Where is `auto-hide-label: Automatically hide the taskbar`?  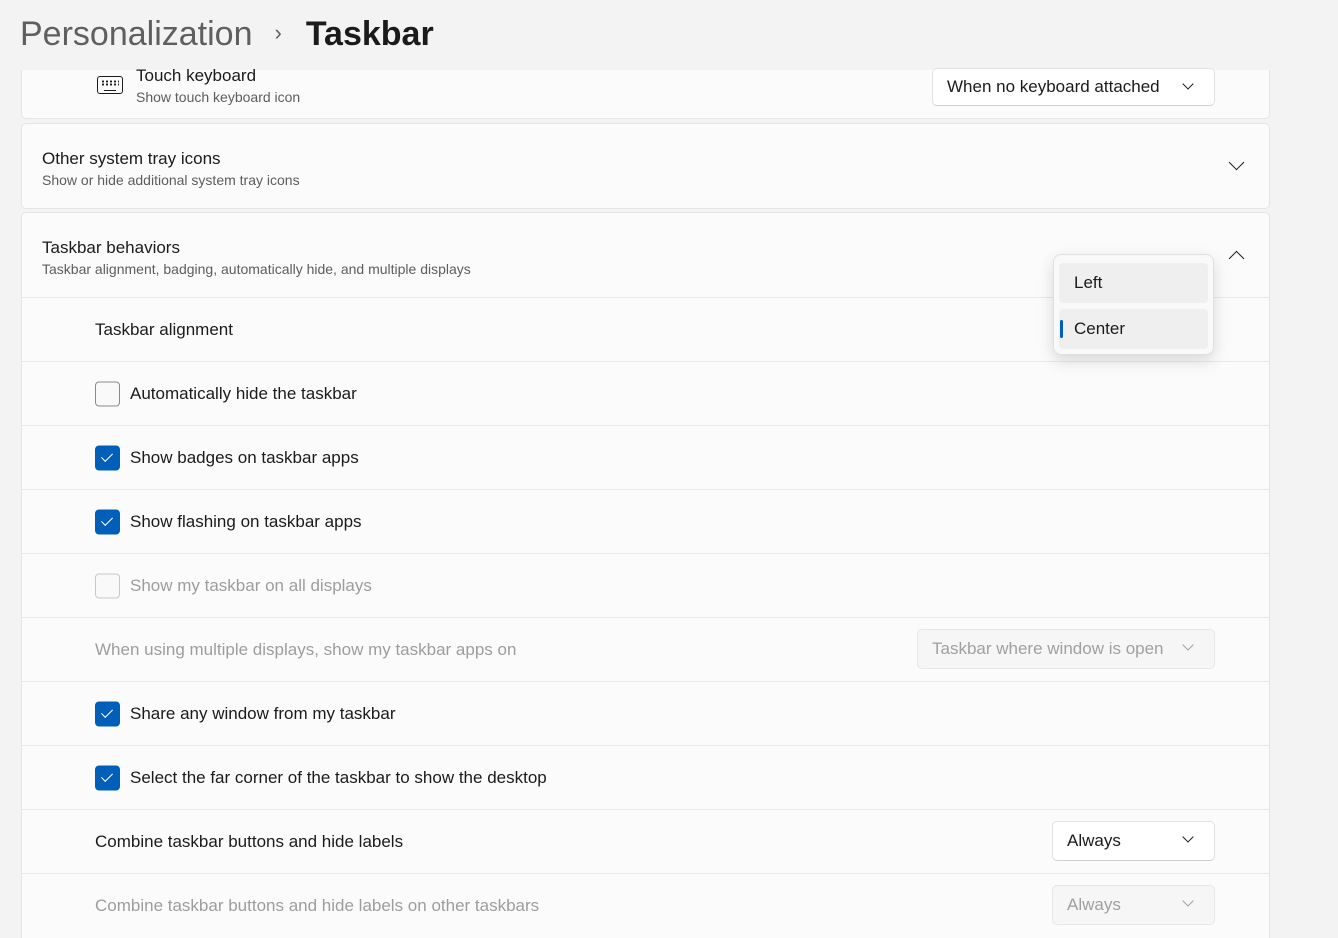 auto-hide-label: Automatically hide the taskbar is located at coordinates (243, 393).